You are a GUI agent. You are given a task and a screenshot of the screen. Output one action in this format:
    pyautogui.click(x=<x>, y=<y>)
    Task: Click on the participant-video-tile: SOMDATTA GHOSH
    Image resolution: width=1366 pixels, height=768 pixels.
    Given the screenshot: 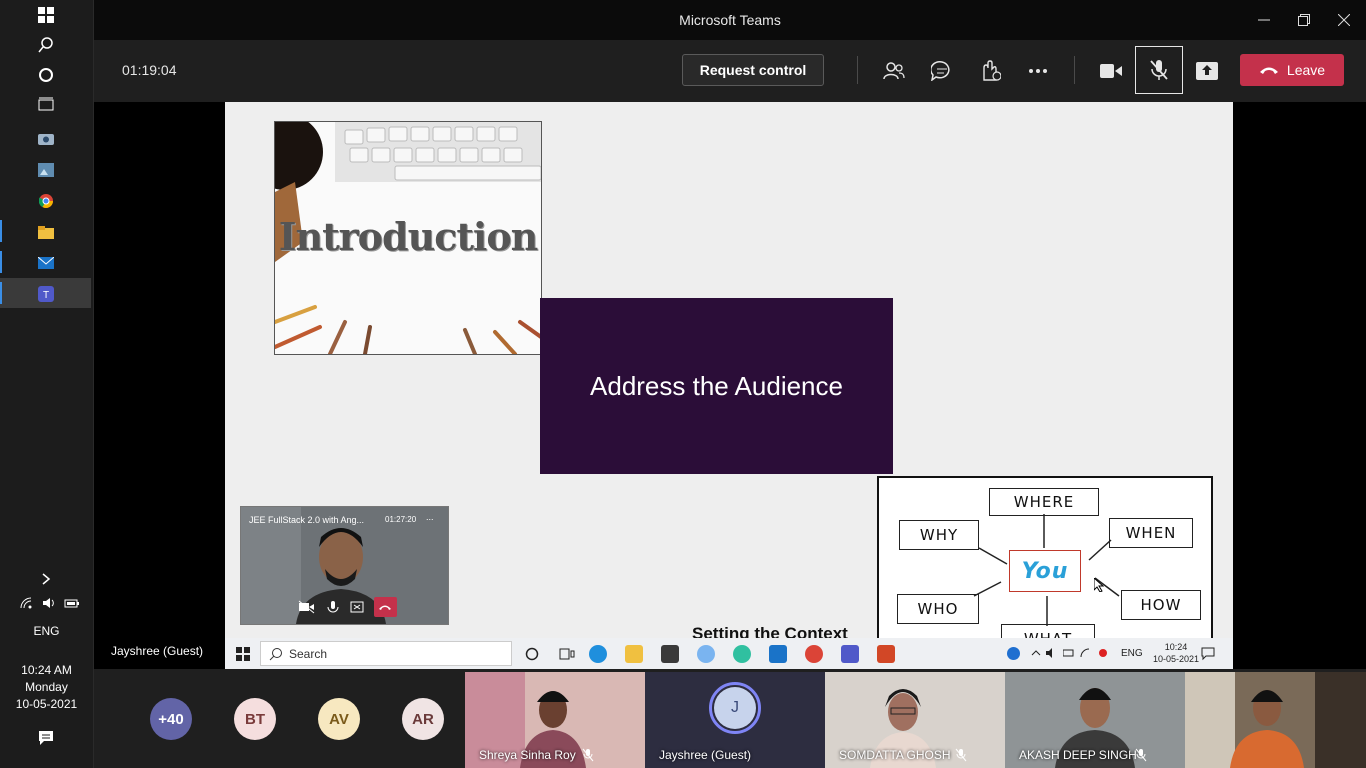 What is the action you would take?
    pyautogui.click(x=915, y=720)
    